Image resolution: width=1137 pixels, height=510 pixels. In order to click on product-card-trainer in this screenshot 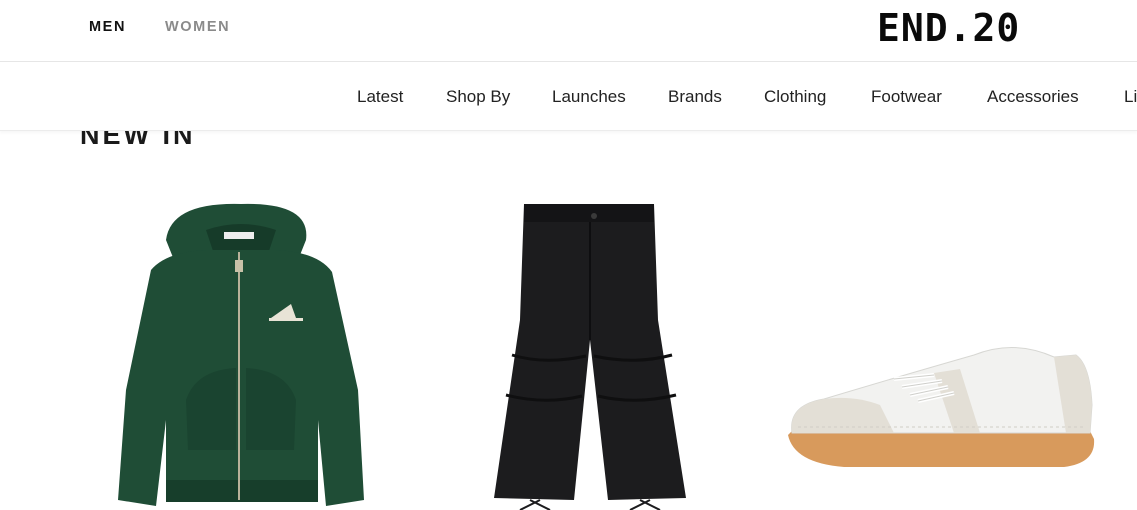, I will do `click(942, 405)`.